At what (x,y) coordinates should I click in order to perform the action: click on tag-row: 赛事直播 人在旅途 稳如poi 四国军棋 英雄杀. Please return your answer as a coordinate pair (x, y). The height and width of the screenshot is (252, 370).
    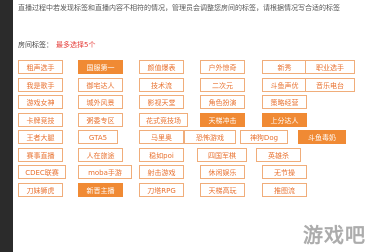
    Looking at the image, I should click on (190, 156).